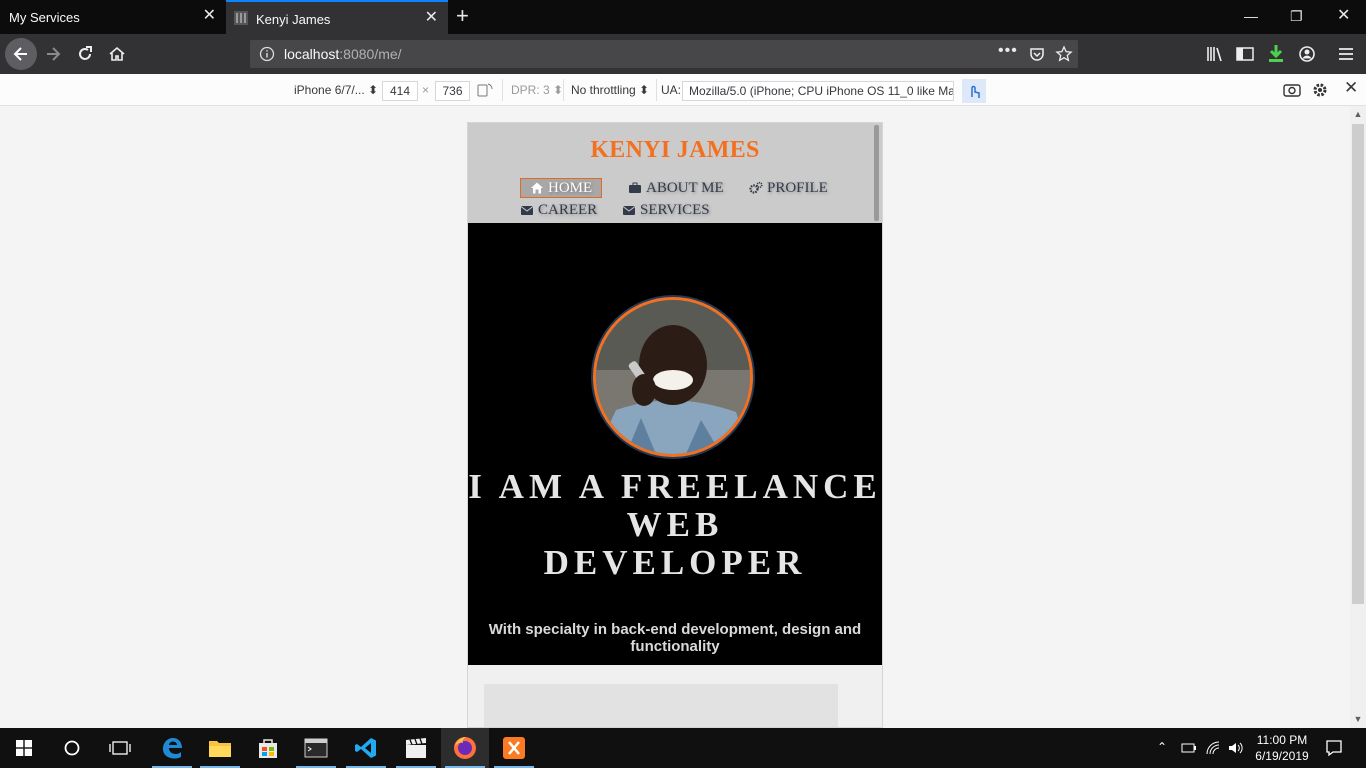 The image size is (1366, 768). Describe the element at coordinates (462, 16) in the screenshot. I see `new-tab-icon: +` at that location.